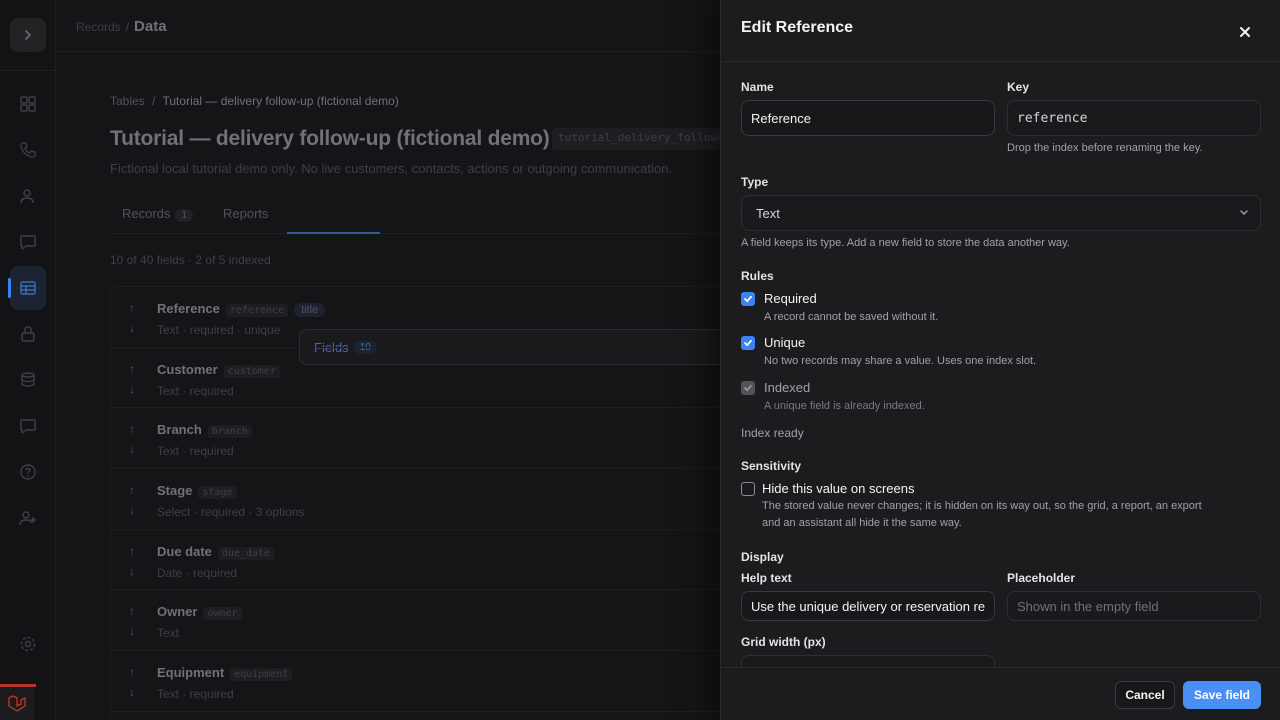 The height and width of the screenshot is (720, 1280). What do you see at coordinates (1000, 693) in the screenshot?
I see `drawer-footer: Cancel Save field` at bounding box center [1000, 693].